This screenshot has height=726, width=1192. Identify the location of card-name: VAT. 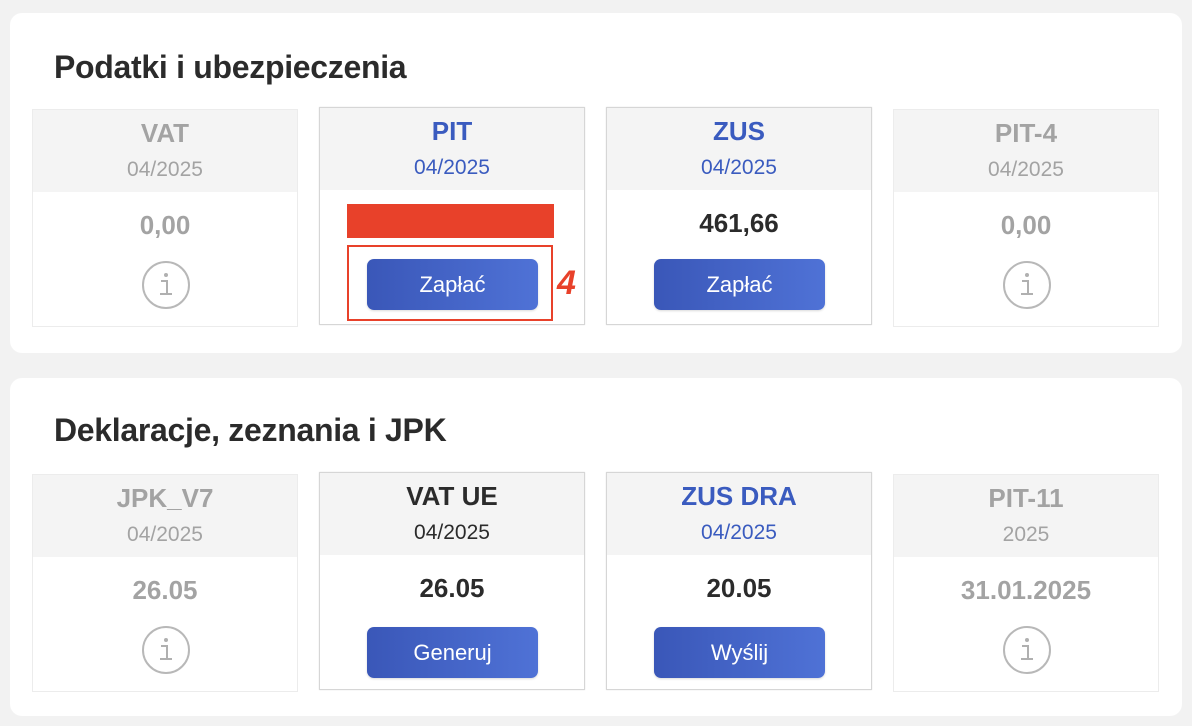
(165, 133).